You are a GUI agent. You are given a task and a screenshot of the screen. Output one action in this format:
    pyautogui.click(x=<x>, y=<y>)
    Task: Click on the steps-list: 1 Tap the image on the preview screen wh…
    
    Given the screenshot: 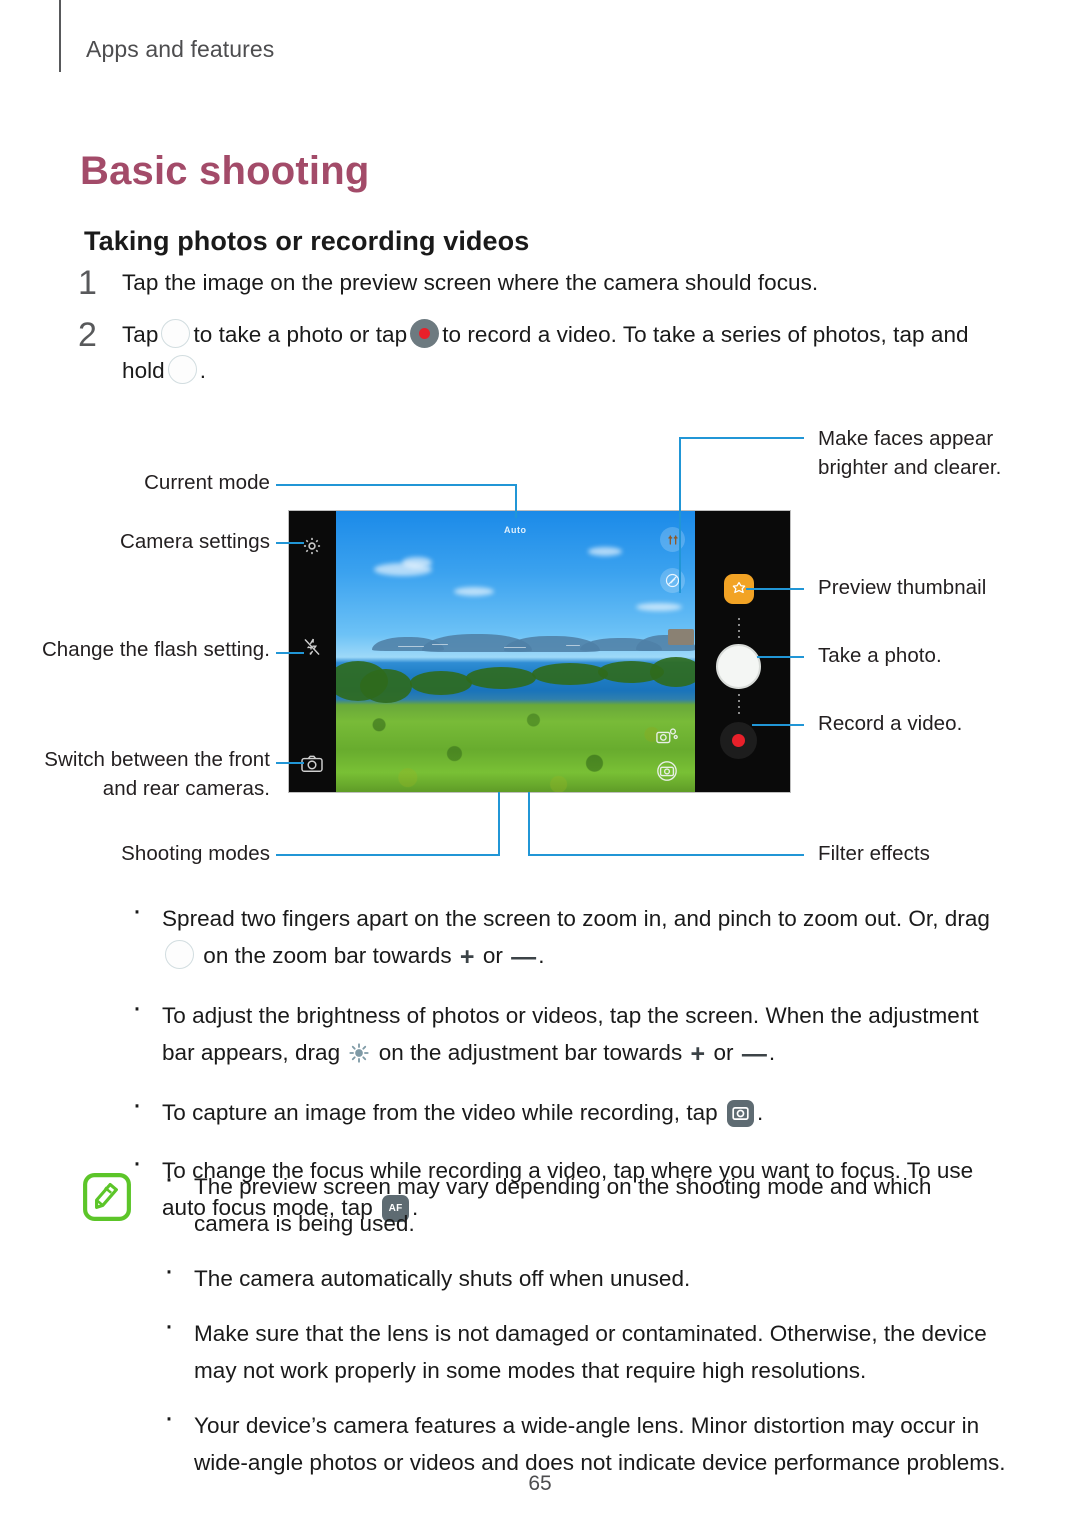 What is the action you would take?
    pyautogui.click(x=543, y=335)
    